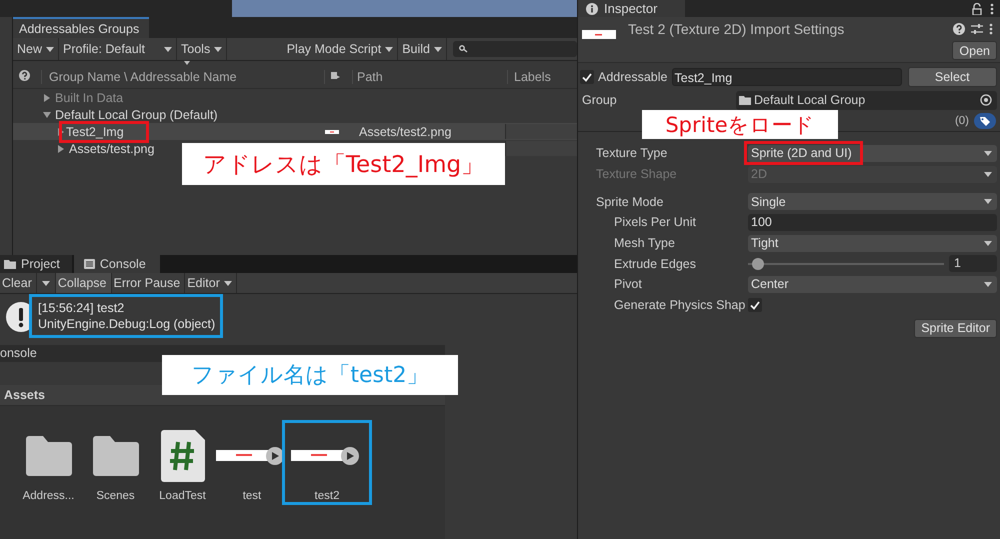  Describe the element at coordinates (637, 174) in the screenshot. I see `field-label: Texture Shape` at that location.